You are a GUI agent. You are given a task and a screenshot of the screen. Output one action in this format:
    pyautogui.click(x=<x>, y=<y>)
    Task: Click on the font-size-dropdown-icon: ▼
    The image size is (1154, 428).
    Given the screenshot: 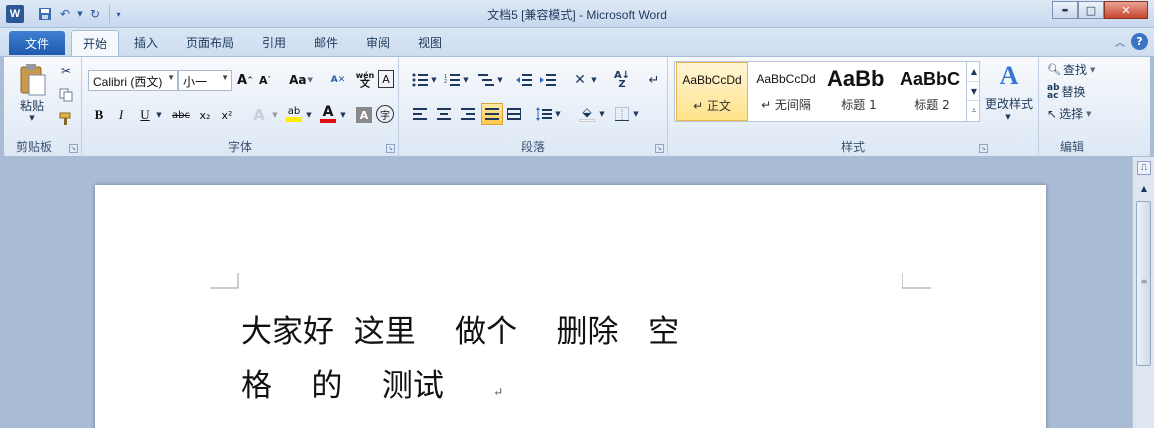 What is the action you would take?
    pyautogui.click(x=225, y=77)
    